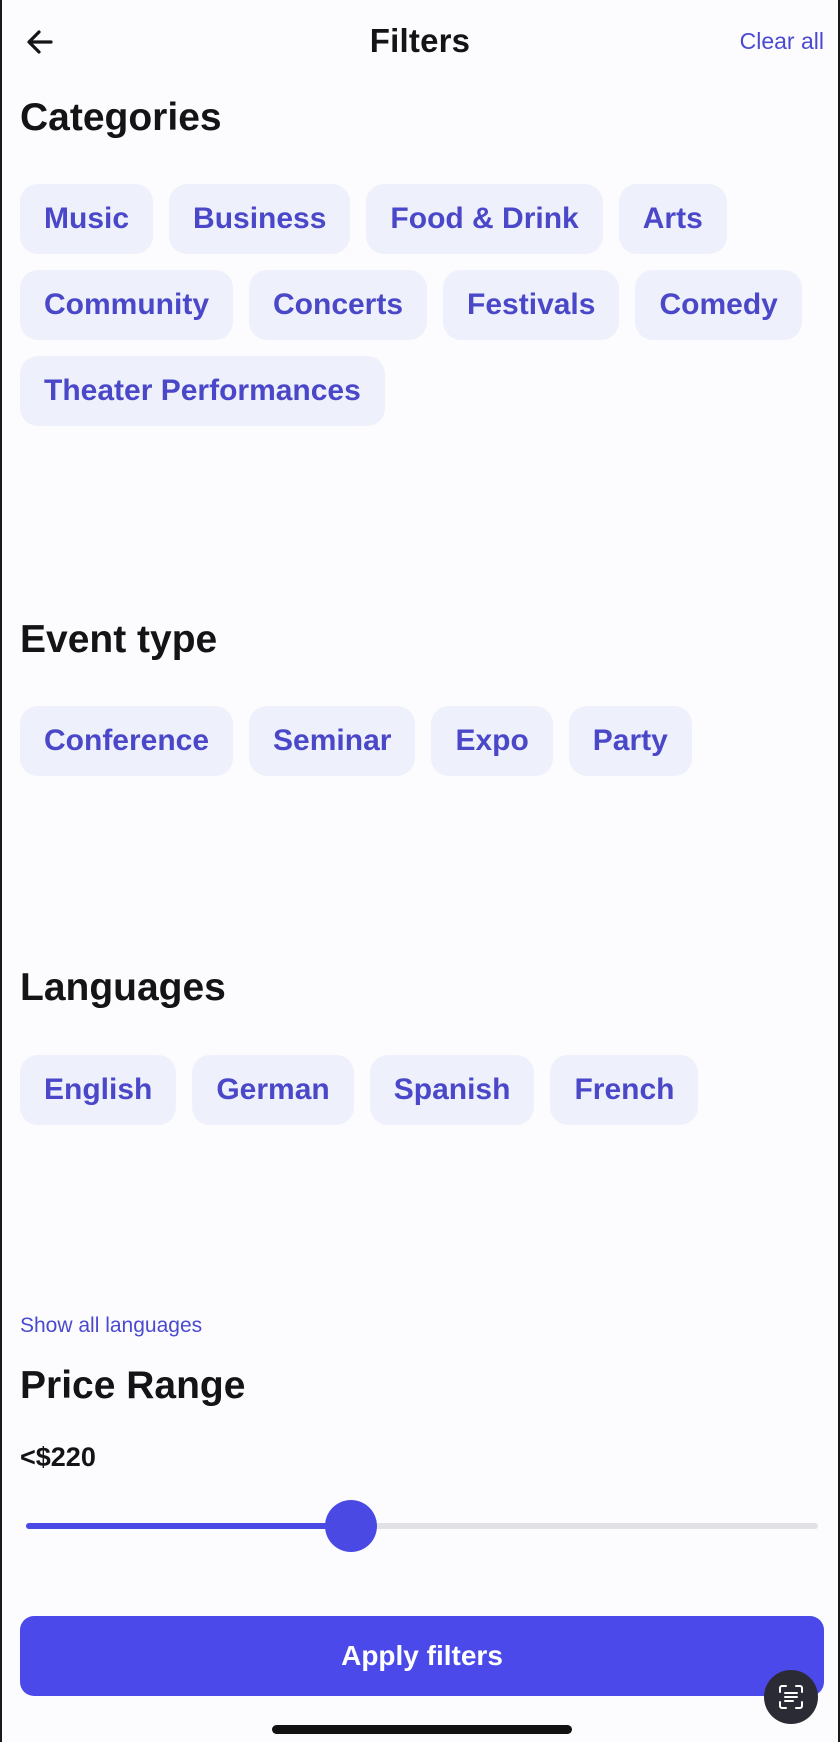 The image size is (840, 1742). What do you see at coordinates (87, 219) in the screenshot?
I see `category-chip-music: Music` at bounding box center [87, 219].